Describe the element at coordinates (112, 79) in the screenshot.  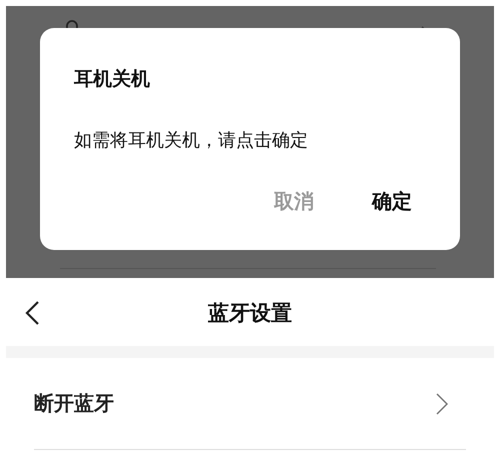
I see `dialog-title: 耳机关机` at that location.